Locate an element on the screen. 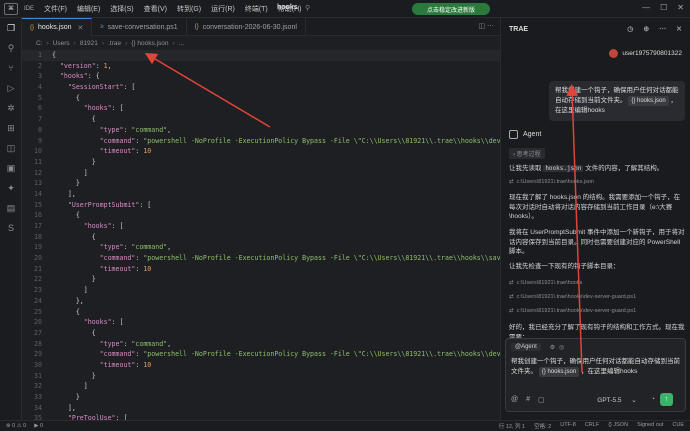  menu-goto: 转到(G) is located at coordinates (189, 9).